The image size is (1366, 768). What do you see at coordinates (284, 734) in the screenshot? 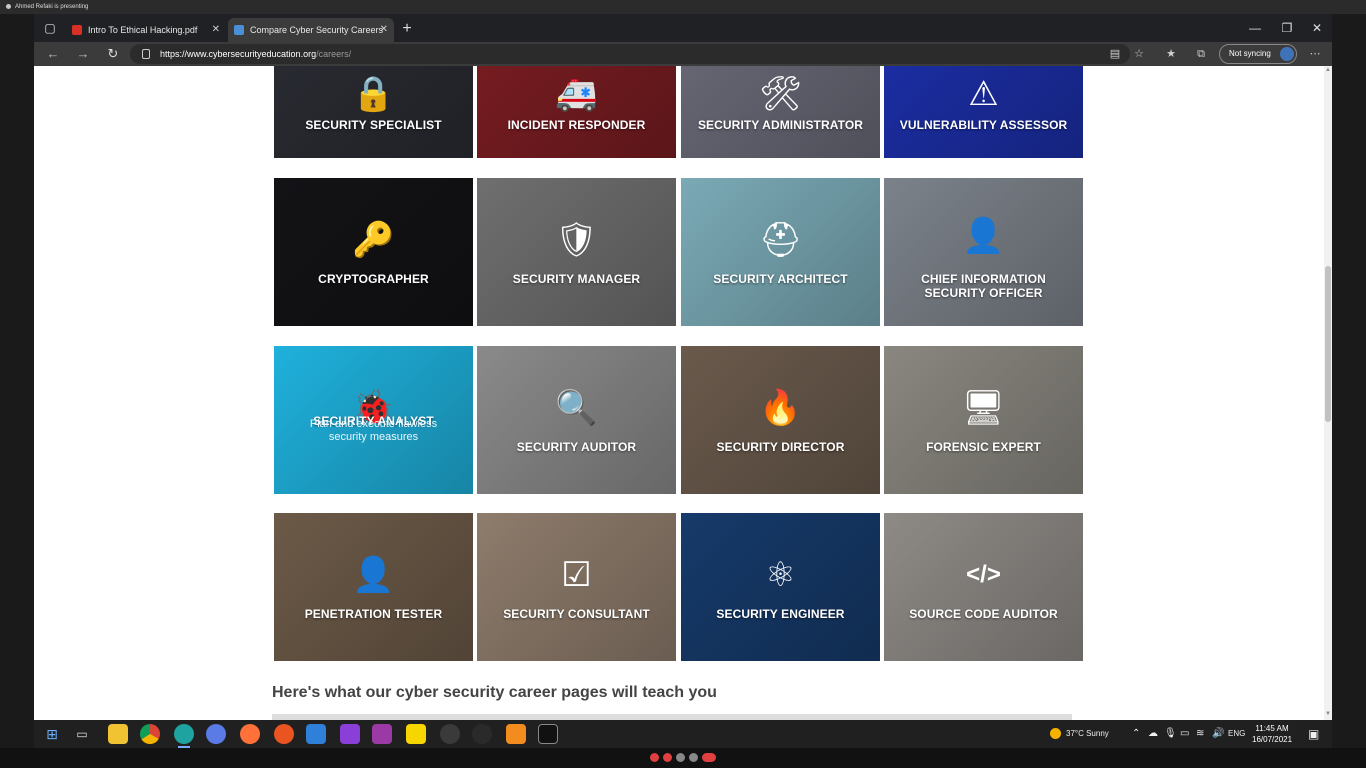
I see `ubuntu-icon` at bounding box center [284, 734].